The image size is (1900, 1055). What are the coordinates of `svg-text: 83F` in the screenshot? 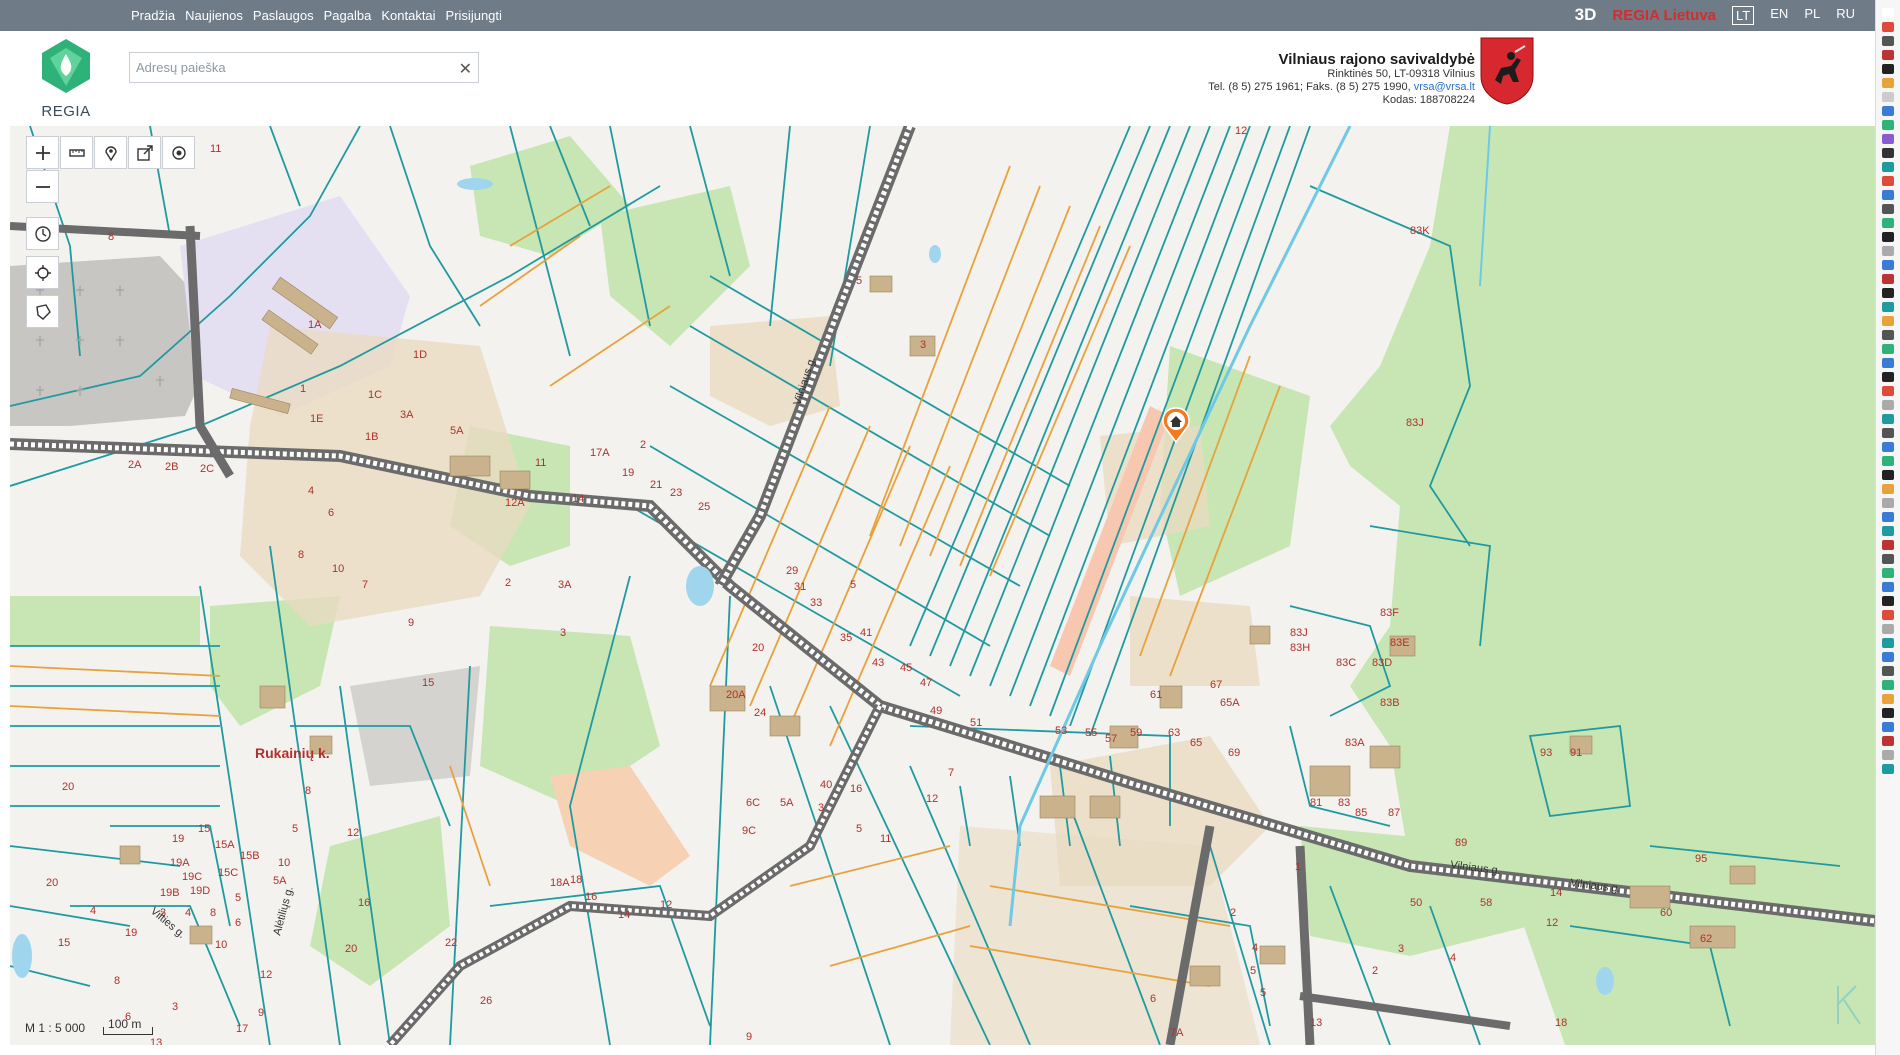 It's located at (1389, 613).